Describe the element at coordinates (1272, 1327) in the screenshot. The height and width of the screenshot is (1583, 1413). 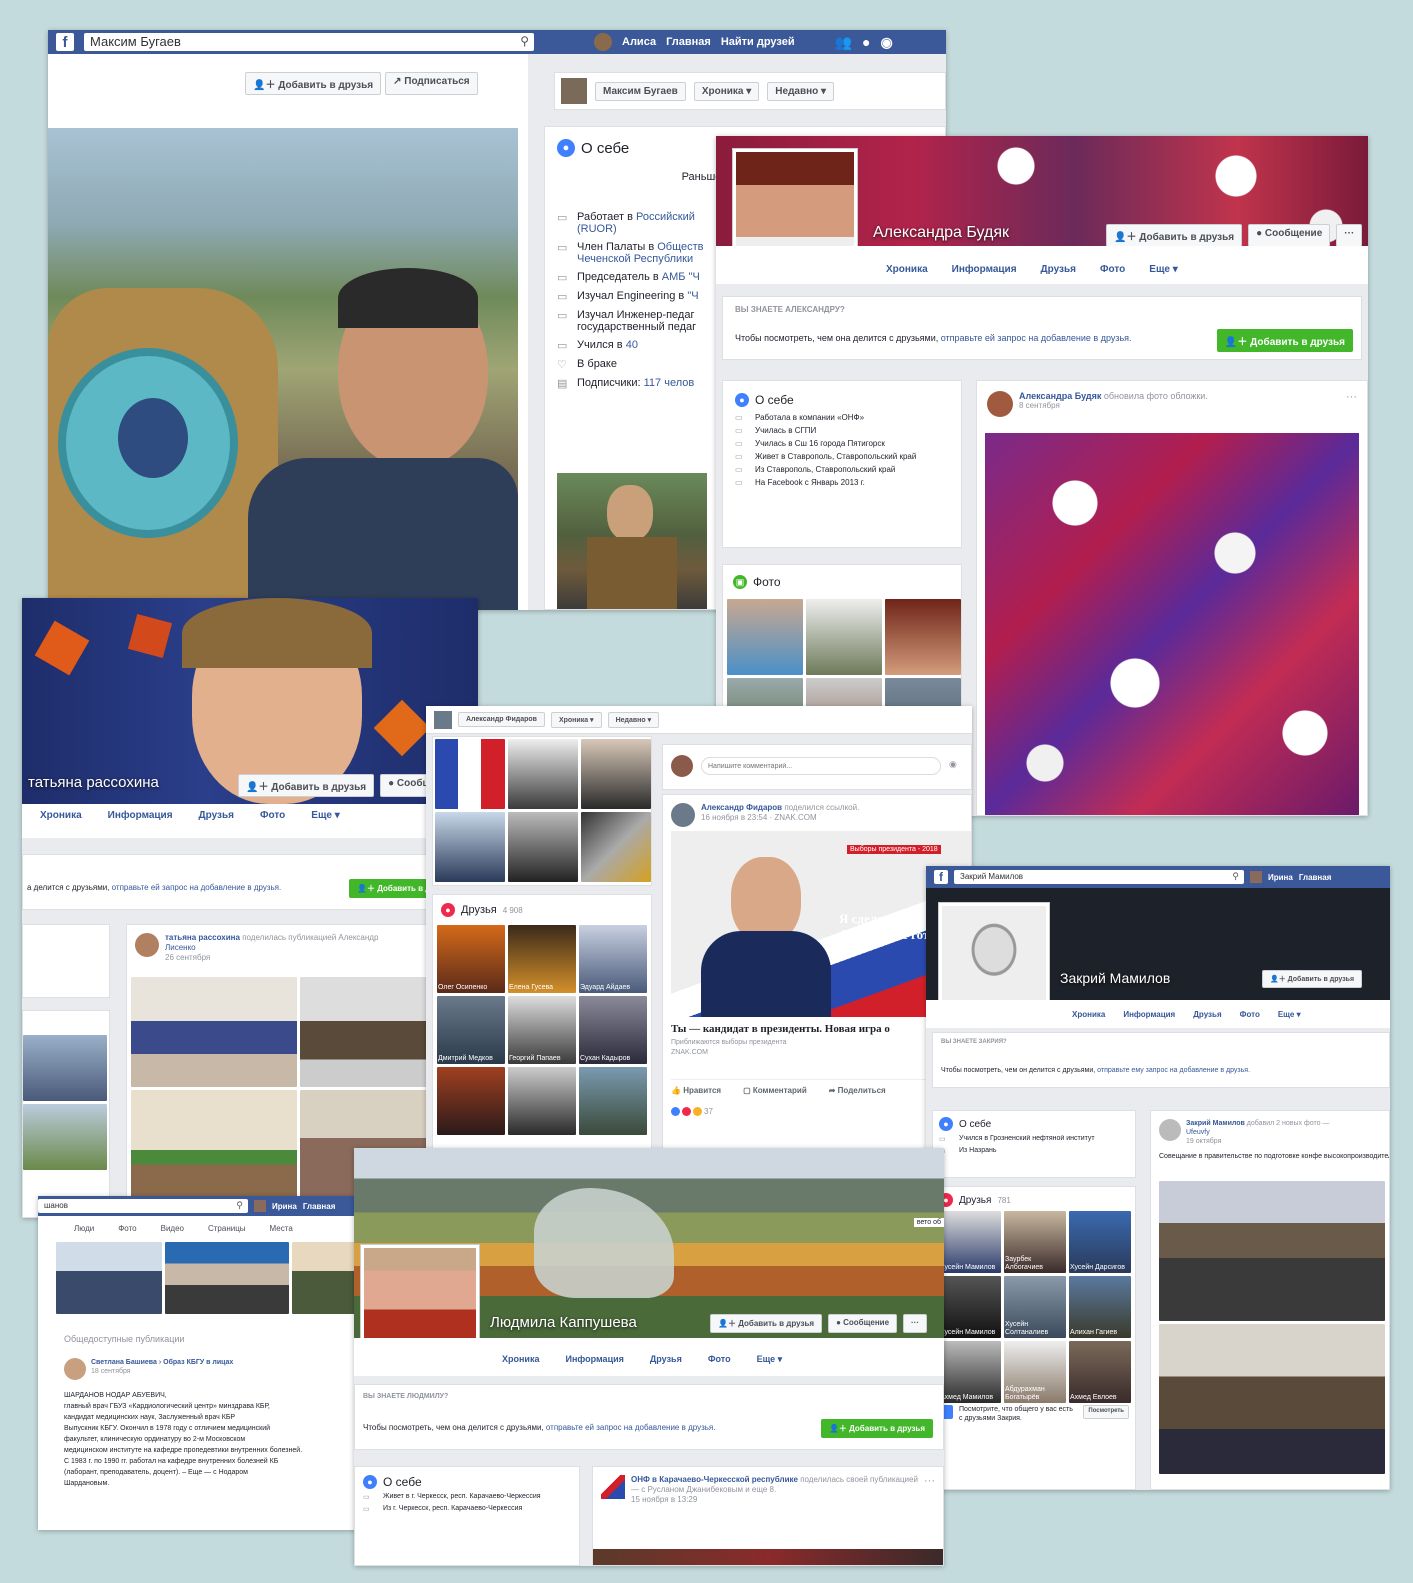
I see `post-photo-grid` at that location.